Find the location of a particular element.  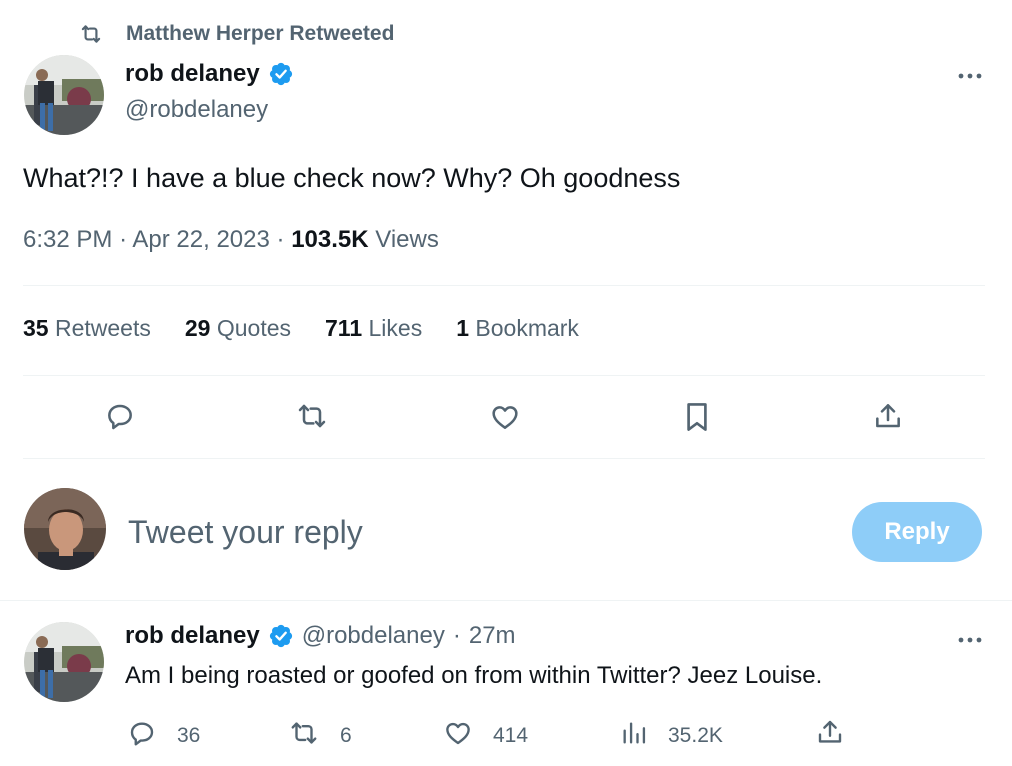

bookmark-icon is located at coordinates (697, 417).